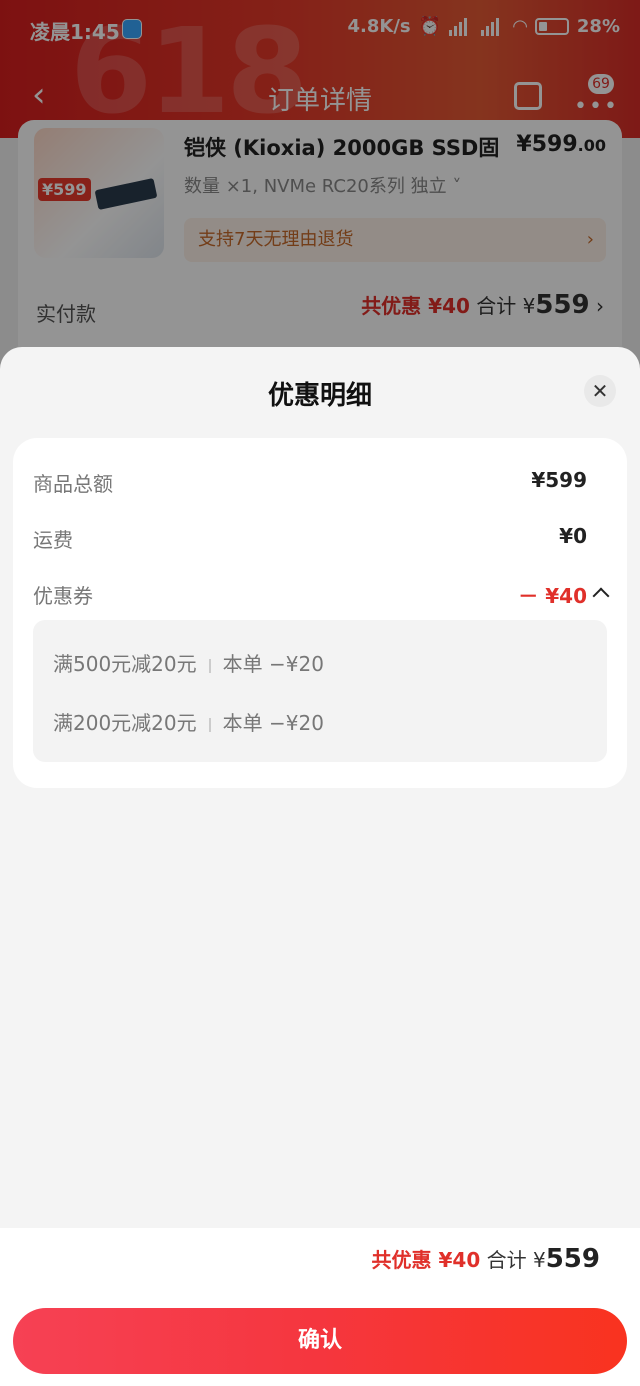 This screenshot has height=1386, width=640. I want to click on close-button: ✕, so click(600, 391).